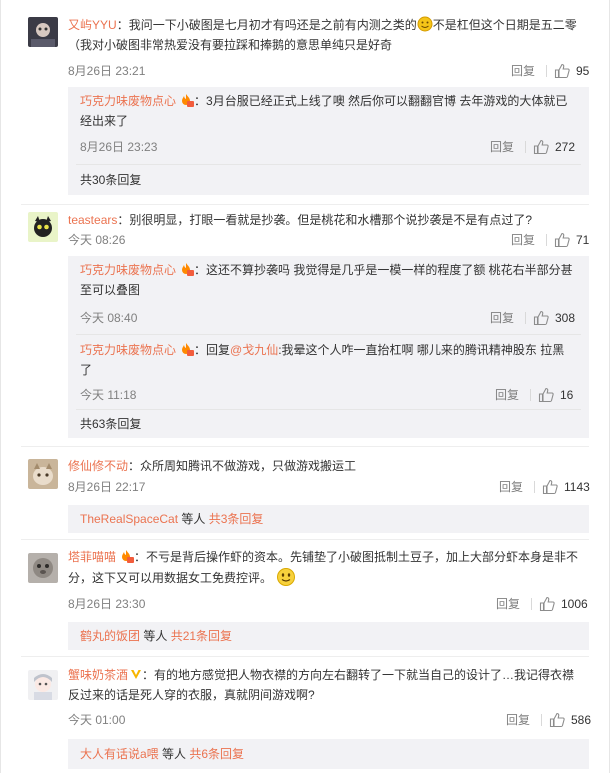 The image size is (610, 773). Describe the element at coordinates (328, 466) in the screenshot. I see `comment-text: 修仙修不动：众所周知腾讯不做游戏，只做游戏搬运工` at that location.